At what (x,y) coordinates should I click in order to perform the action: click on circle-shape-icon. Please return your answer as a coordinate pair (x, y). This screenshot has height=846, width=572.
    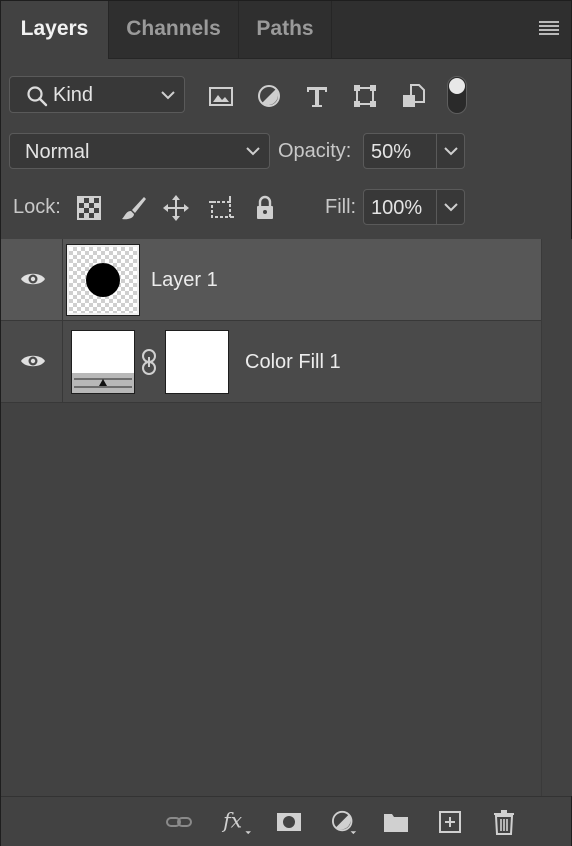
    Looking at the image, I should click on (103, 280).